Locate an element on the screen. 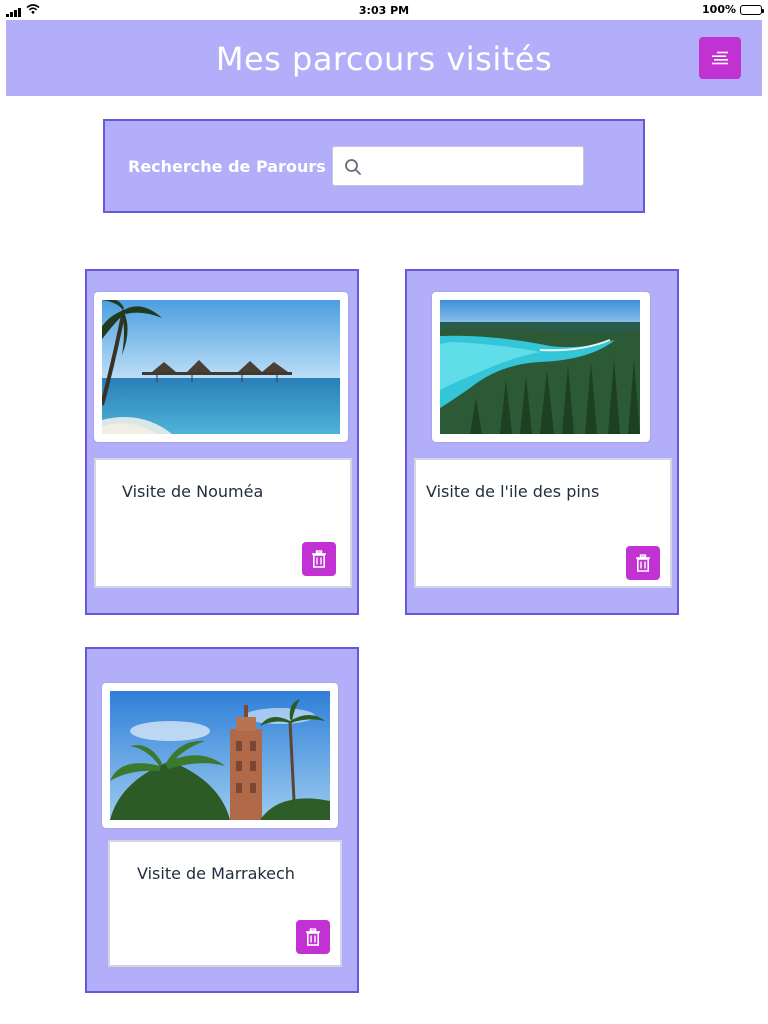 The width and height of the screenshot is (768, 1024). card-title: Visite de Nouméa is located at coordinates (193, 491).